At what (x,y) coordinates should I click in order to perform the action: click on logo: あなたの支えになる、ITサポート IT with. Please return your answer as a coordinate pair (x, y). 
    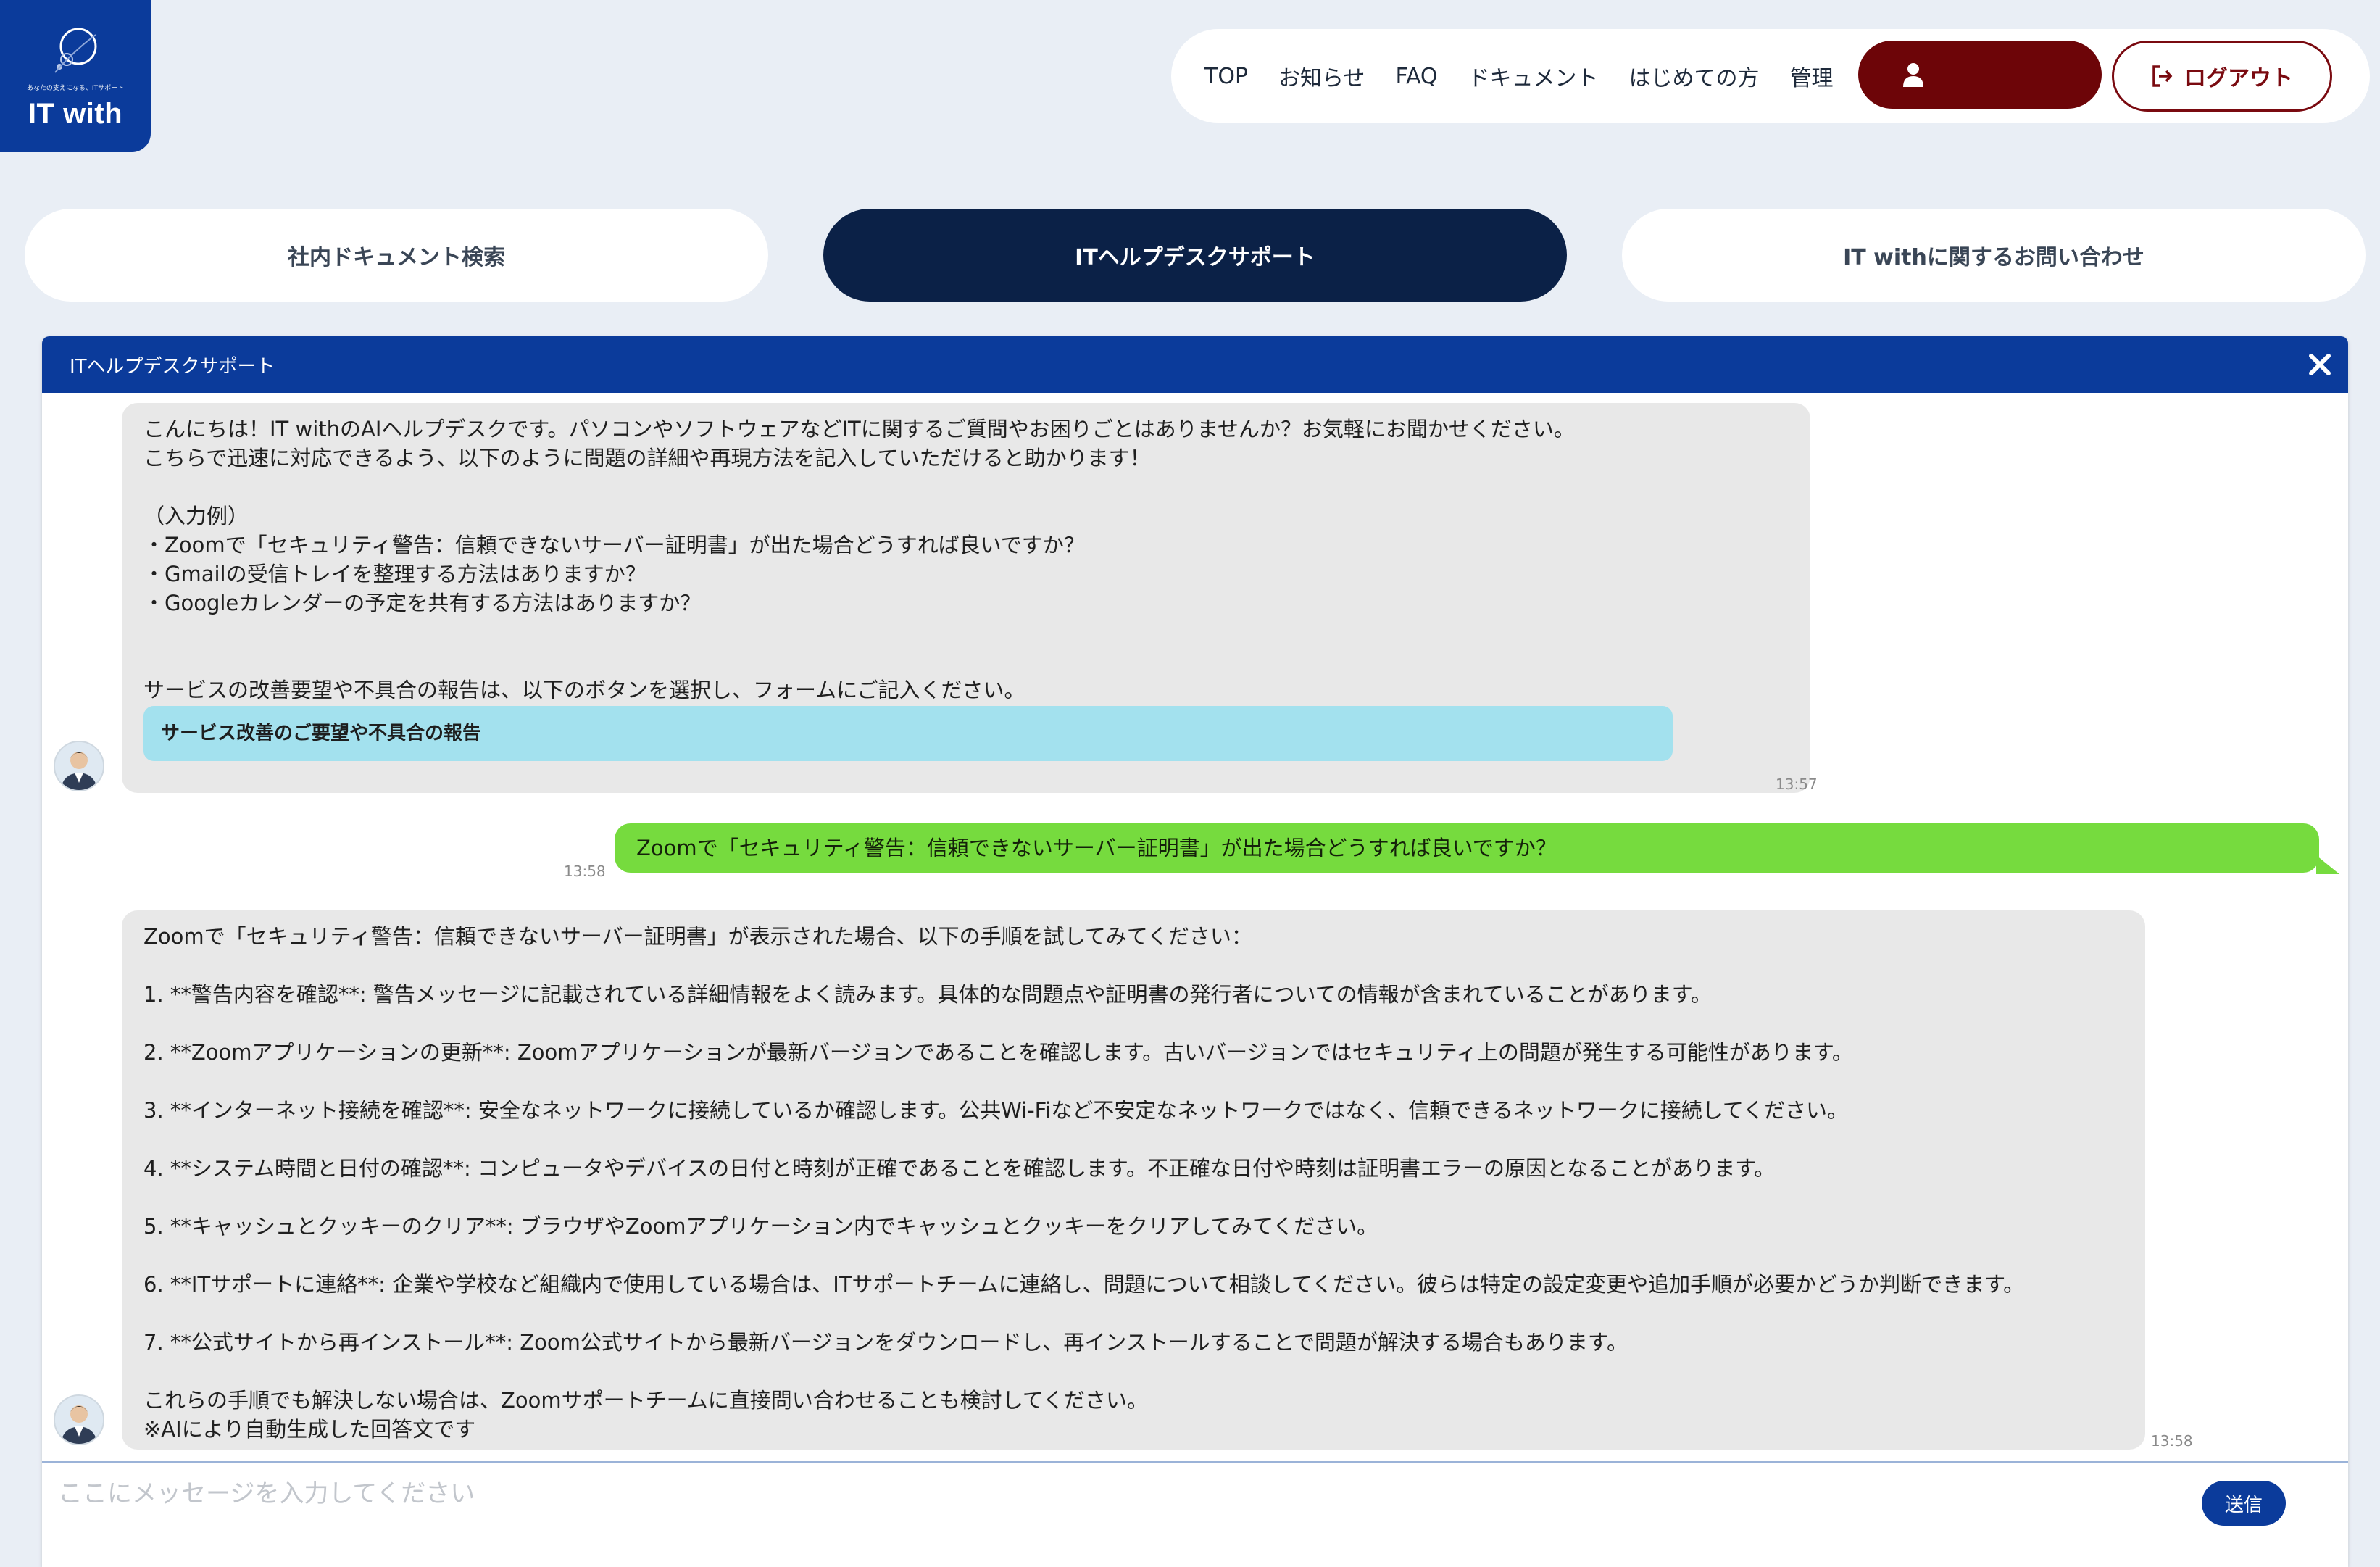
    Looking at the image, I should click on (75, 76).